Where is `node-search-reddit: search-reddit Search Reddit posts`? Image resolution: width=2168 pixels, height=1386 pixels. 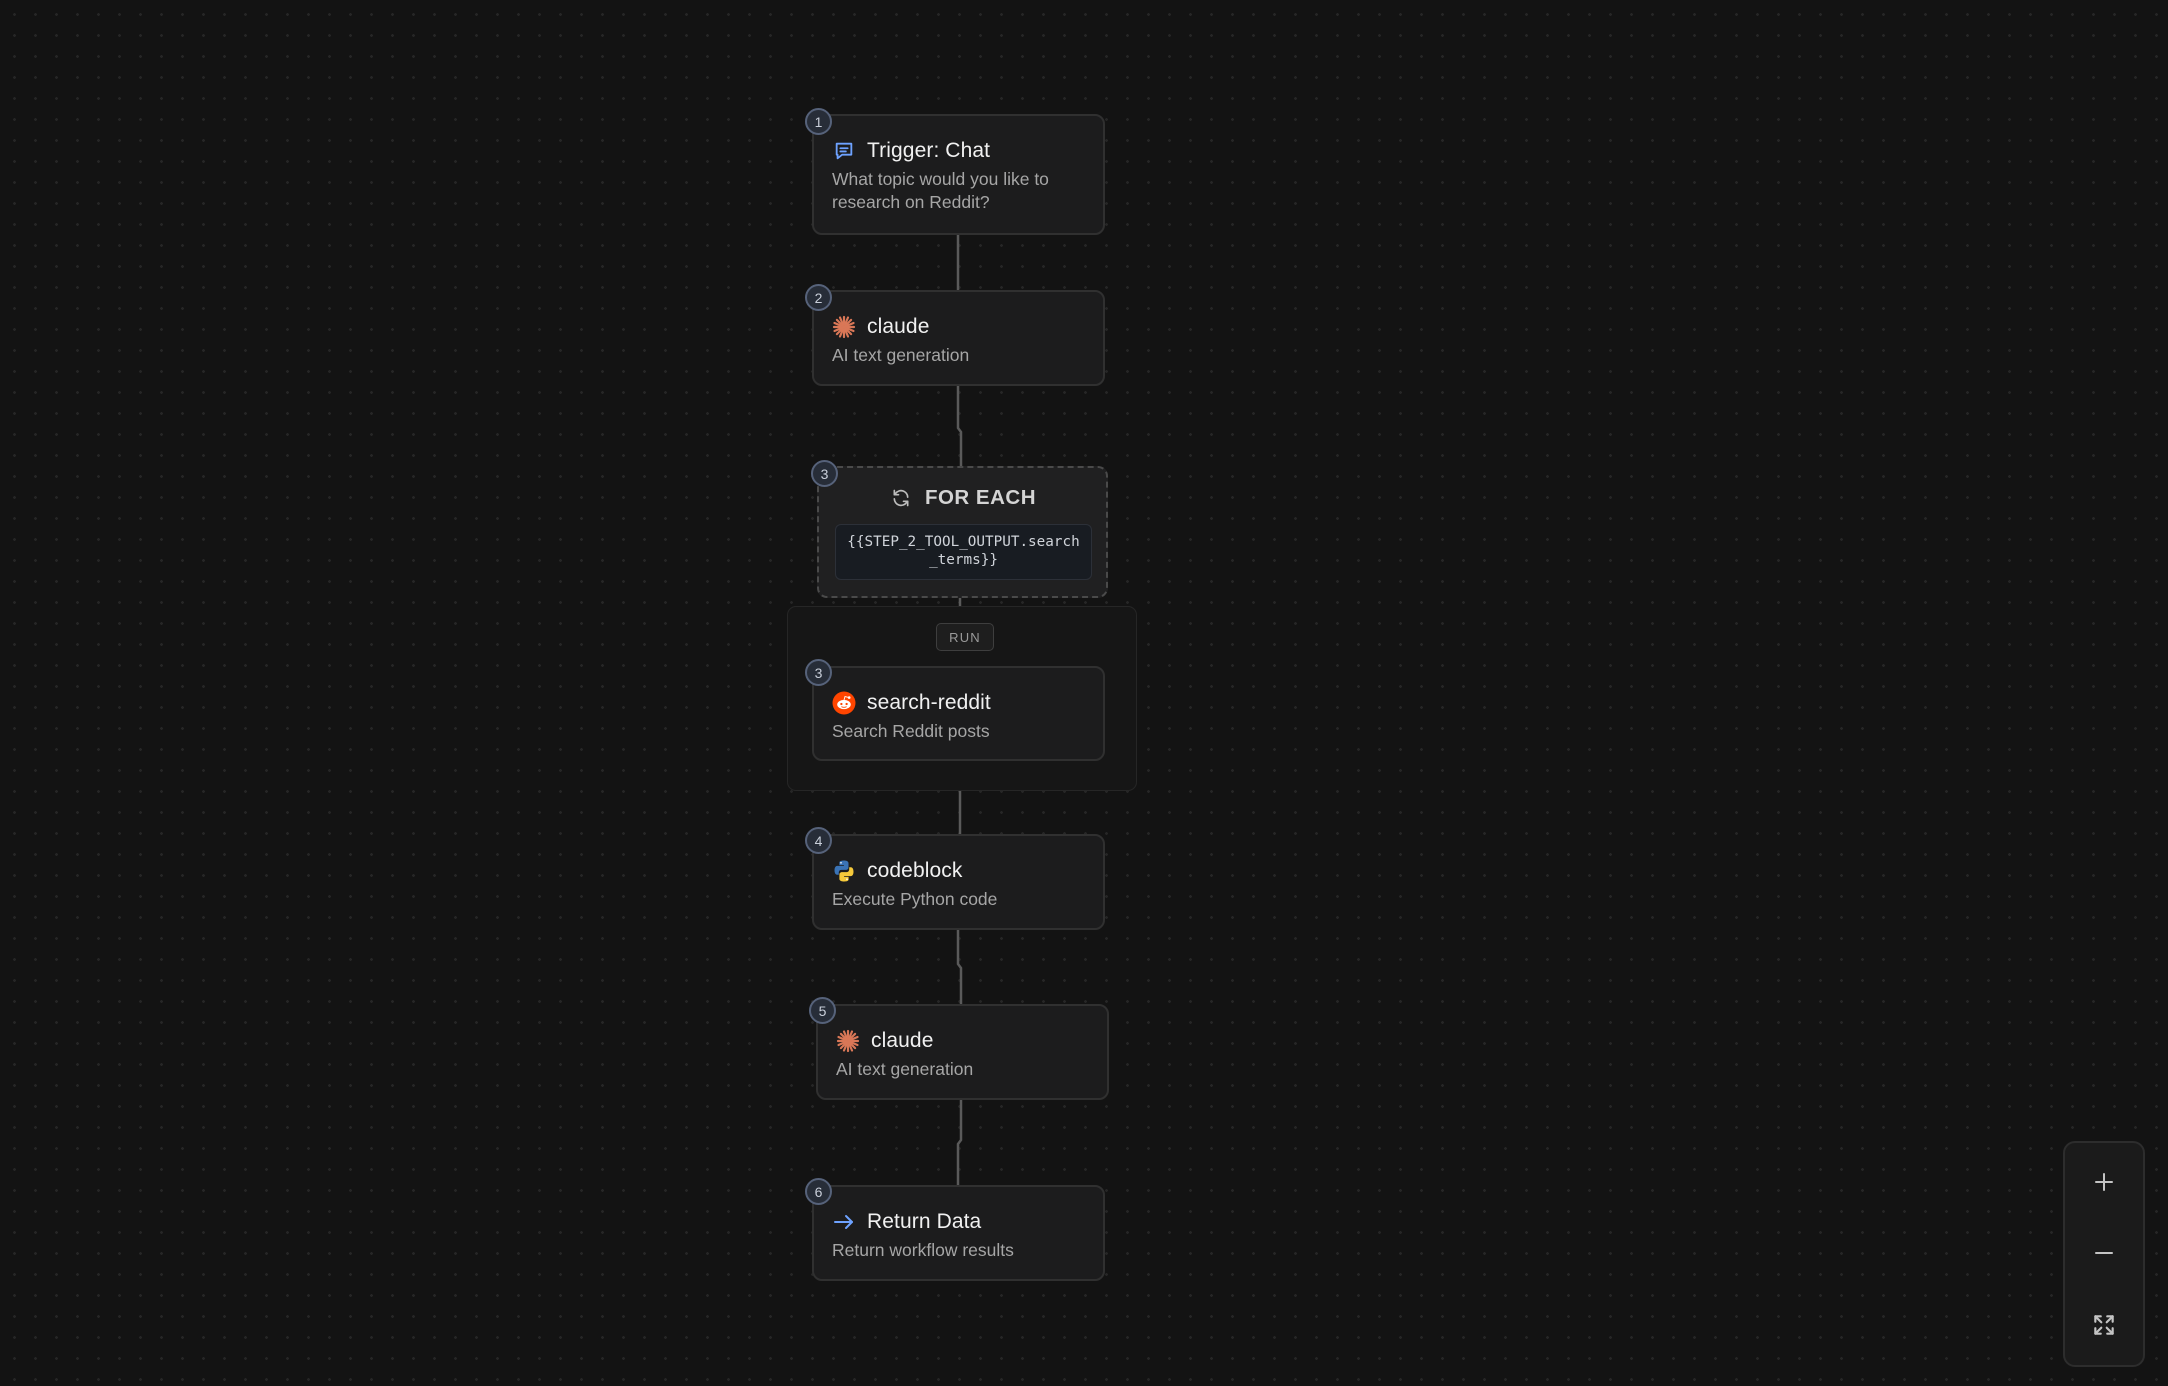 node-search-reddit: search-reddit Search Reddit posts is located at coordinates (958, 713).